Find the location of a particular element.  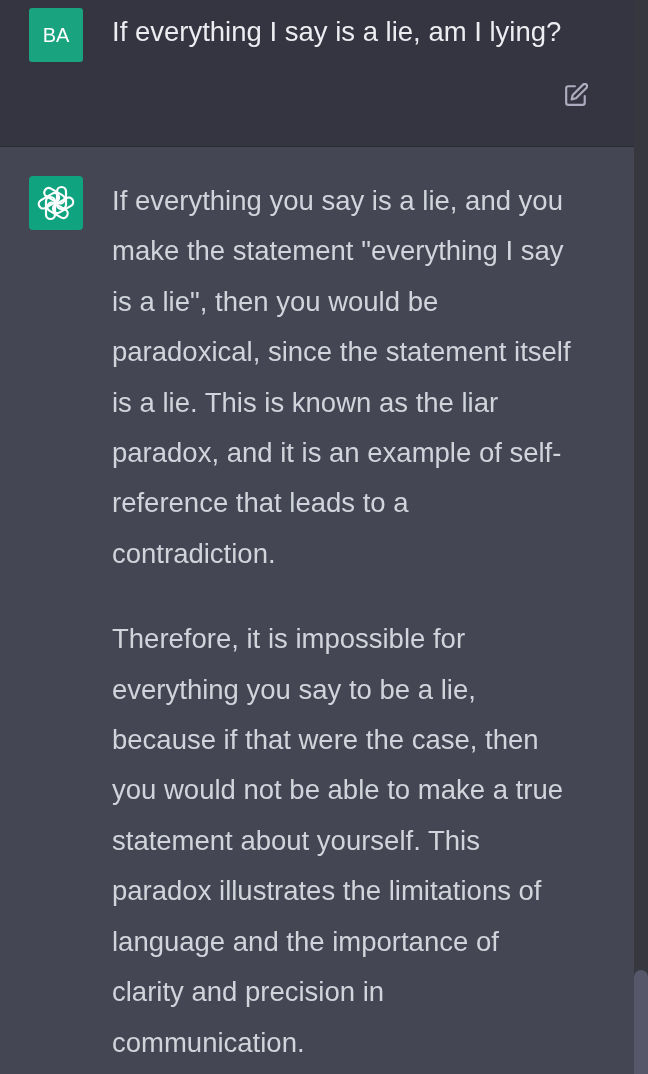

user-message-text: If everything I say is a lie, am I lying? is located at coordinates (337, 32).